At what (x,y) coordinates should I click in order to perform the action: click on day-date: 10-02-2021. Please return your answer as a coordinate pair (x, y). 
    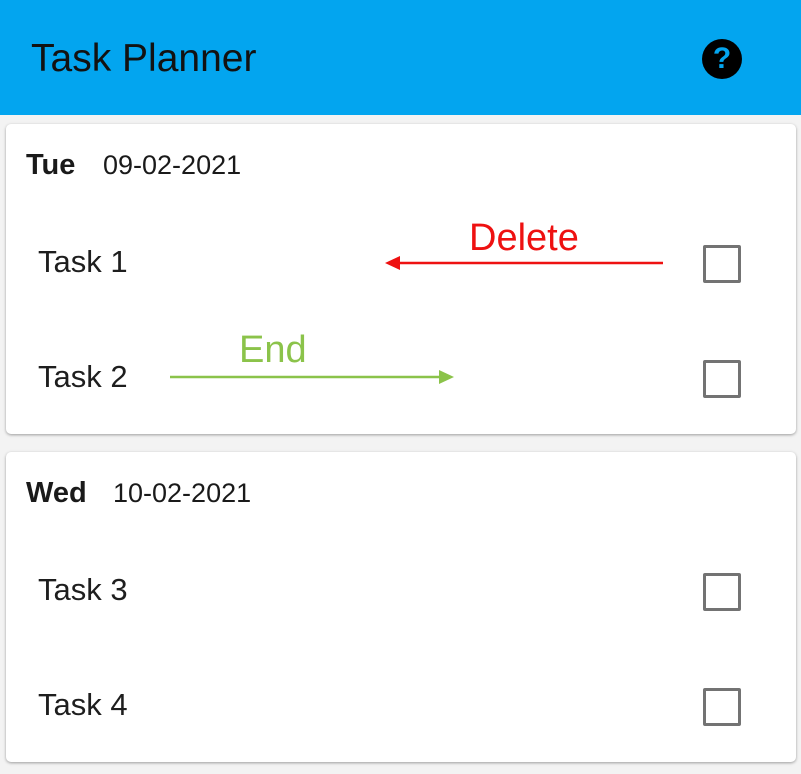
    Looking at the image, I should click on (182, 493).